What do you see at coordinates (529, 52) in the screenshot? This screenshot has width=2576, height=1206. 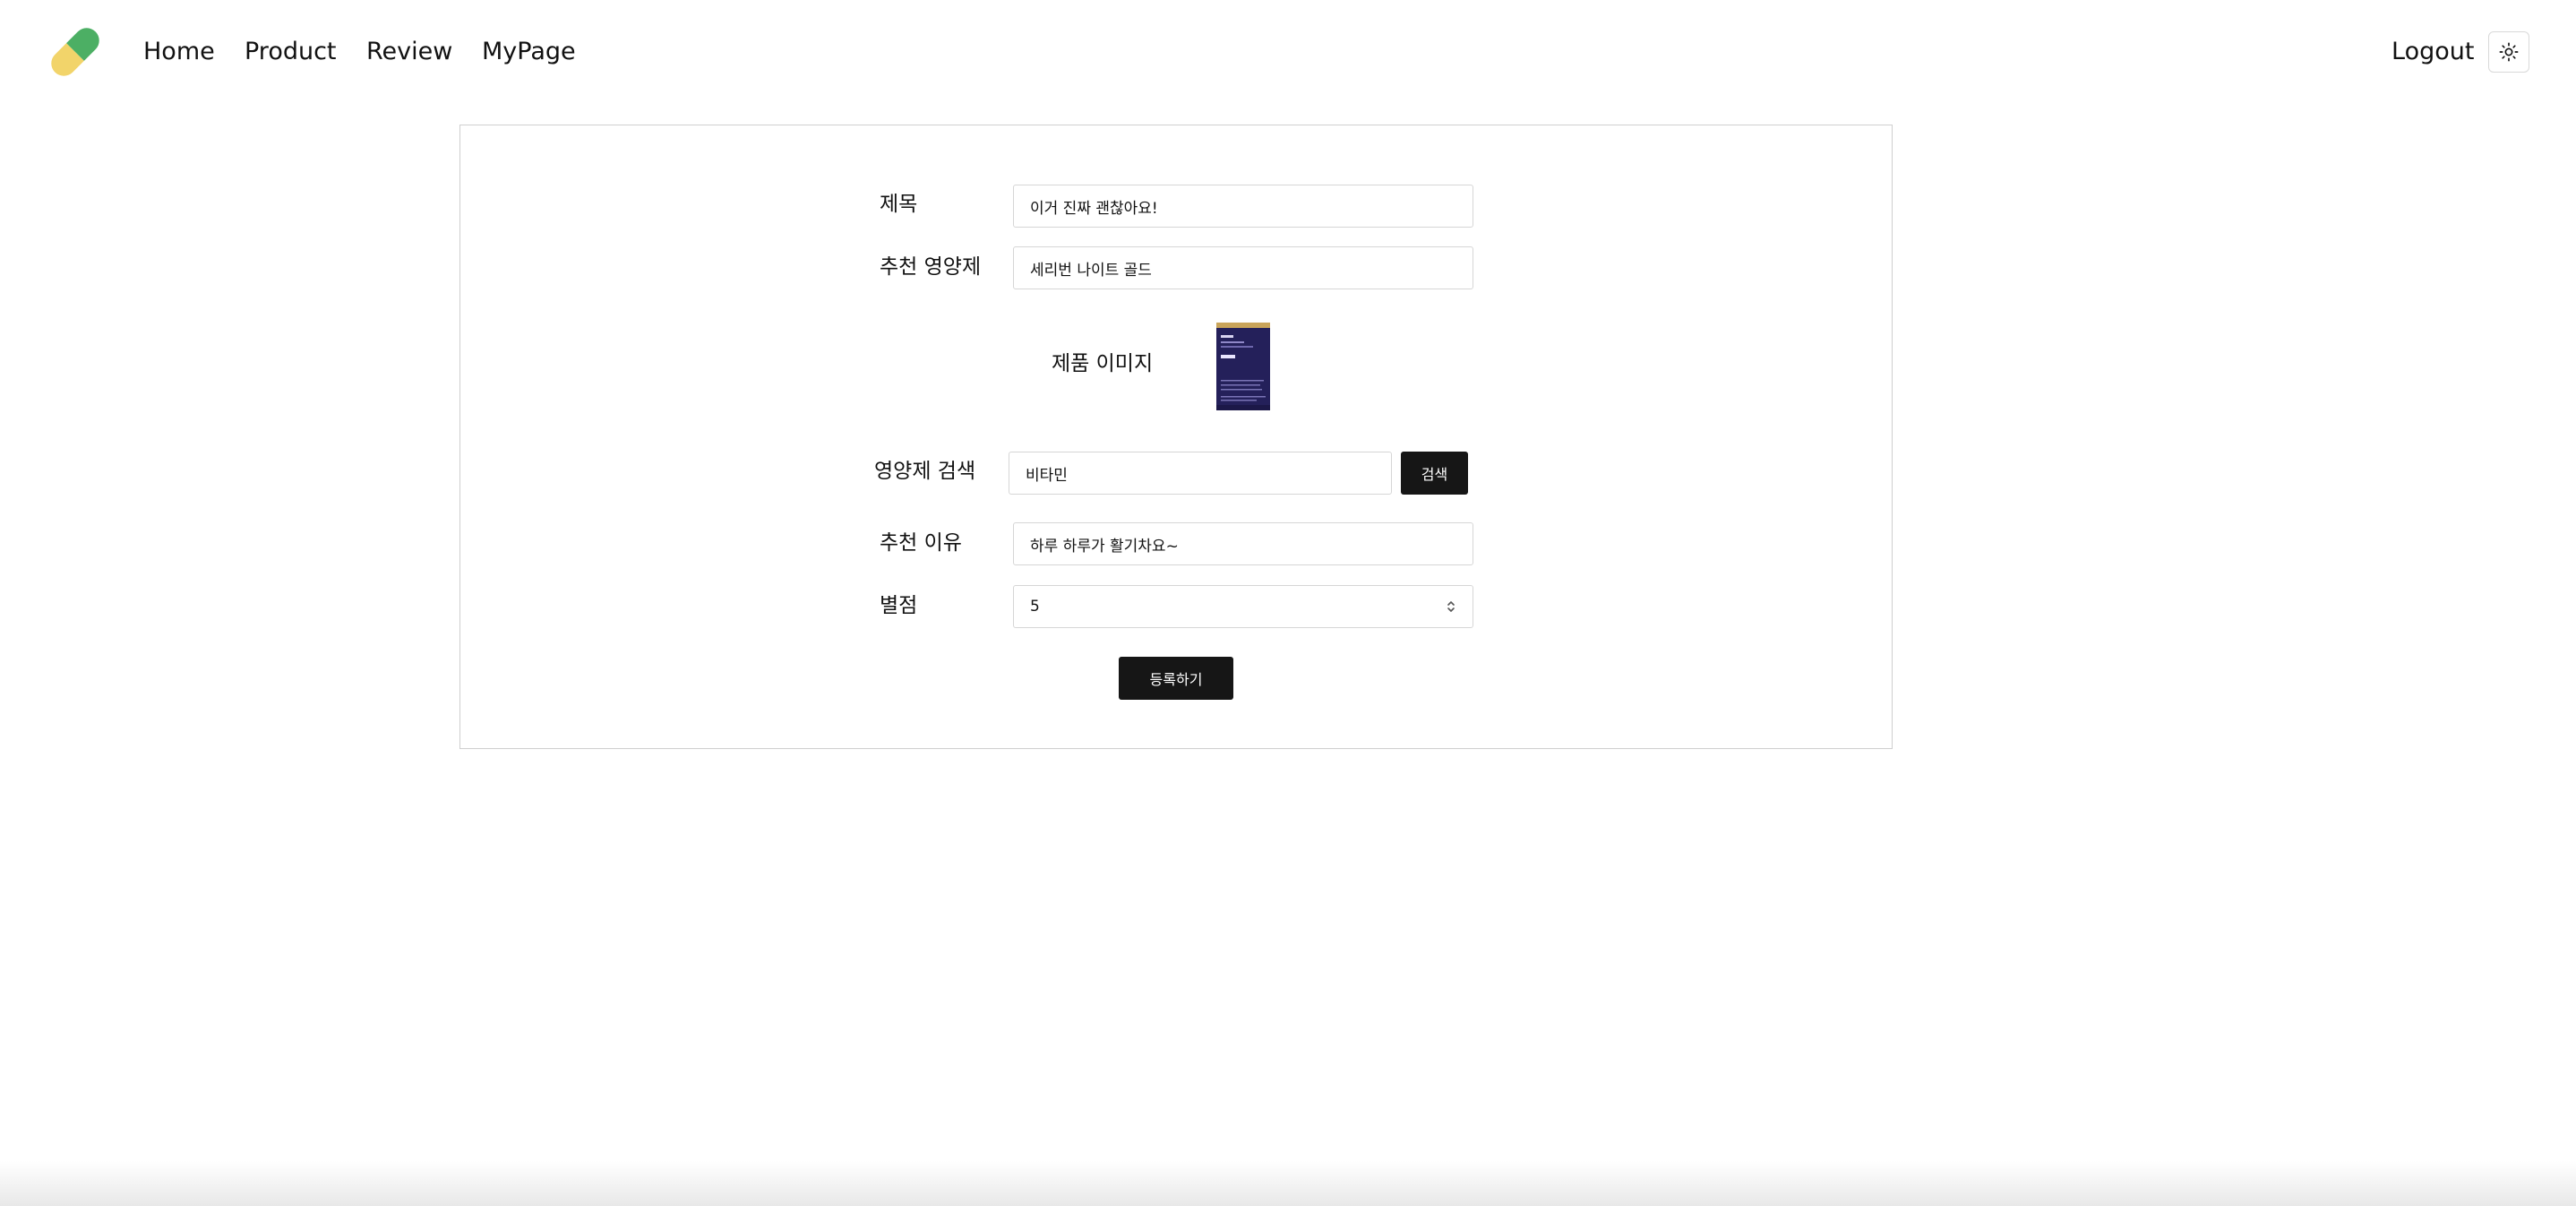 I see `nav-mypage-link: MyPage` at bounding box center [529, 52].